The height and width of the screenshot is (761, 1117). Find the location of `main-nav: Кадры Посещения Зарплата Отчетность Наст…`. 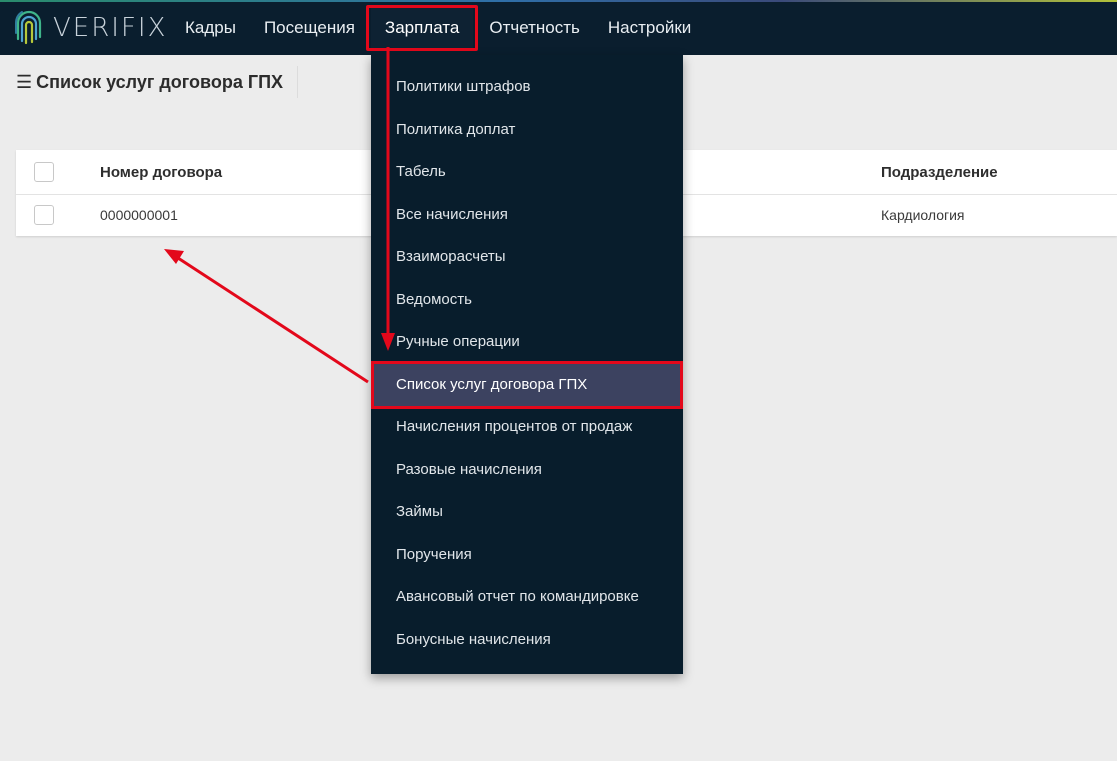

main-nav: Кадры Посещения Зарплата Отчетность Наст… is located at coordinates (438, 28).